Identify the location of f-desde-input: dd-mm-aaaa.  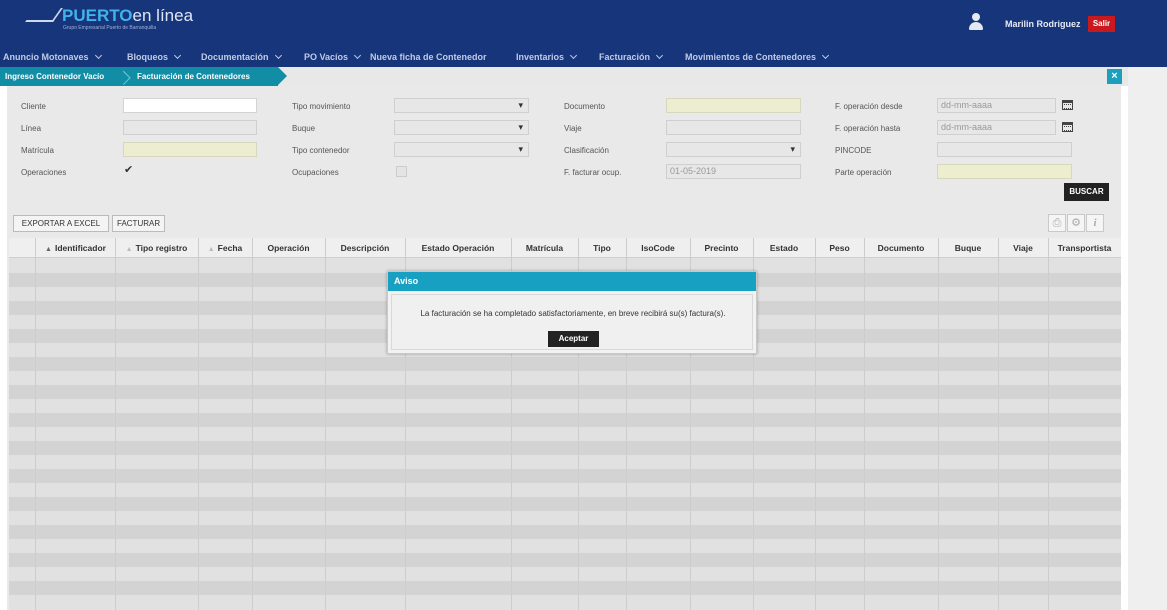
(996, 105).